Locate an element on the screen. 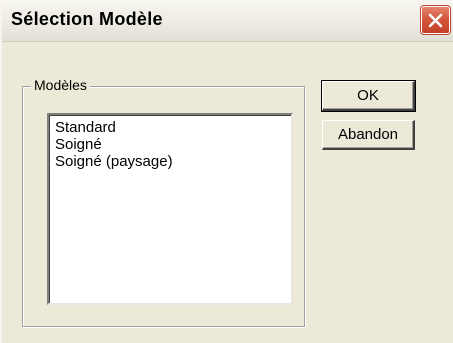 This screenshot has width=453, height=343. list-item-soigne: Soigné is located at coordinates (172, 144).